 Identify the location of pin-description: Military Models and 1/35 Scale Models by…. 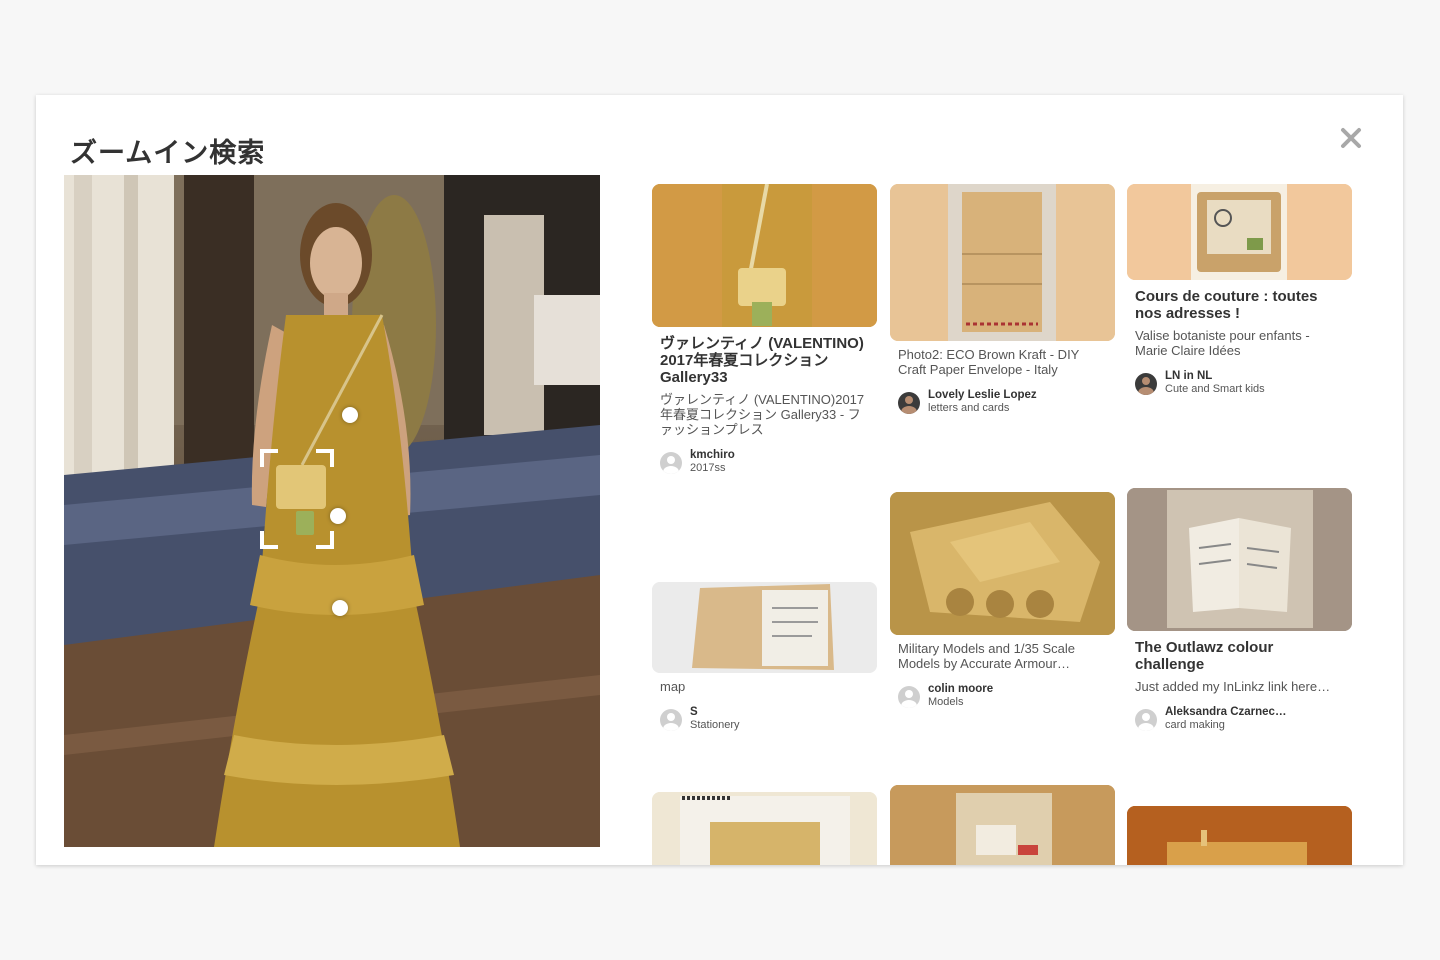
(987, 656).